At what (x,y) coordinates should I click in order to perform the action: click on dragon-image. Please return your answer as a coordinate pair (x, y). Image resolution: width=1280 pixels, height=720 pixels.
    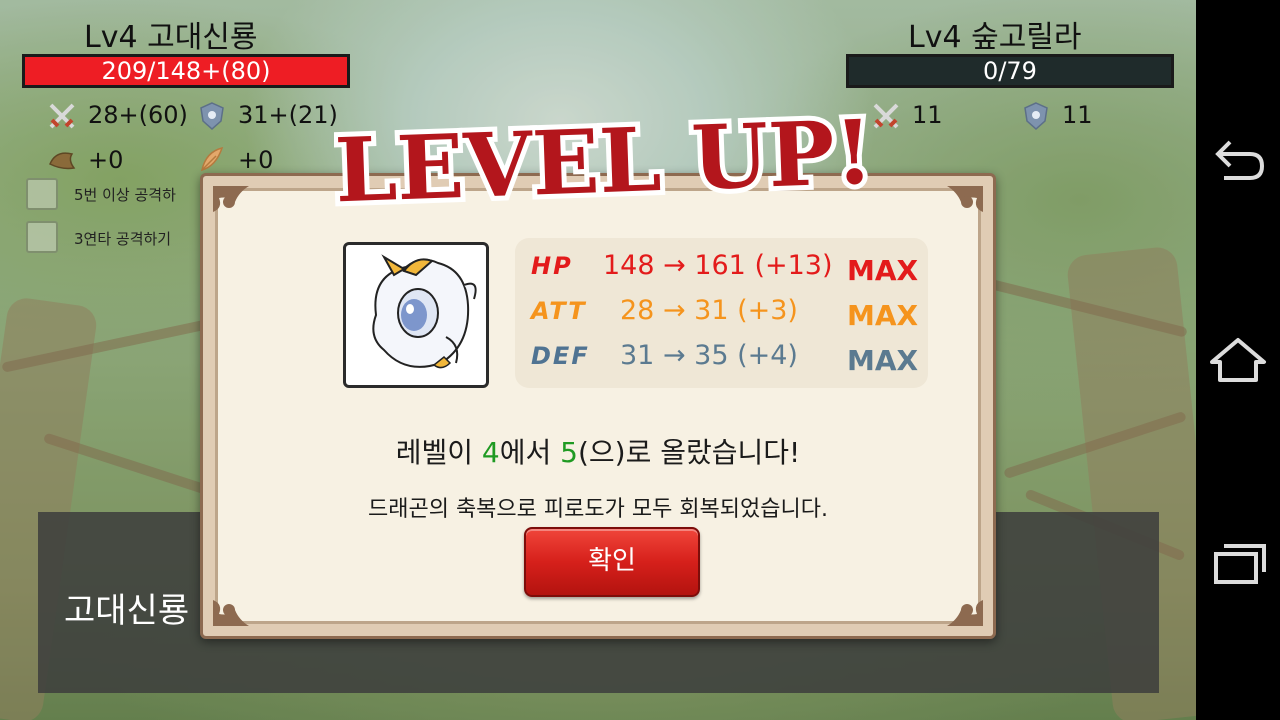
    Looking at the image, I should click on (424, 311).